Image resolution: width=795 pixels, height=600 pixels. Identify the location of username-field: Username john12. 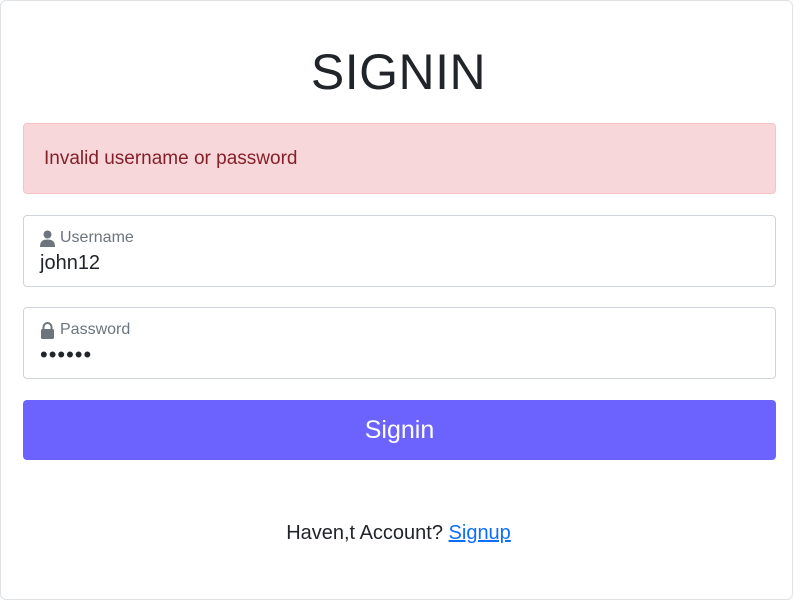
(399, 251).